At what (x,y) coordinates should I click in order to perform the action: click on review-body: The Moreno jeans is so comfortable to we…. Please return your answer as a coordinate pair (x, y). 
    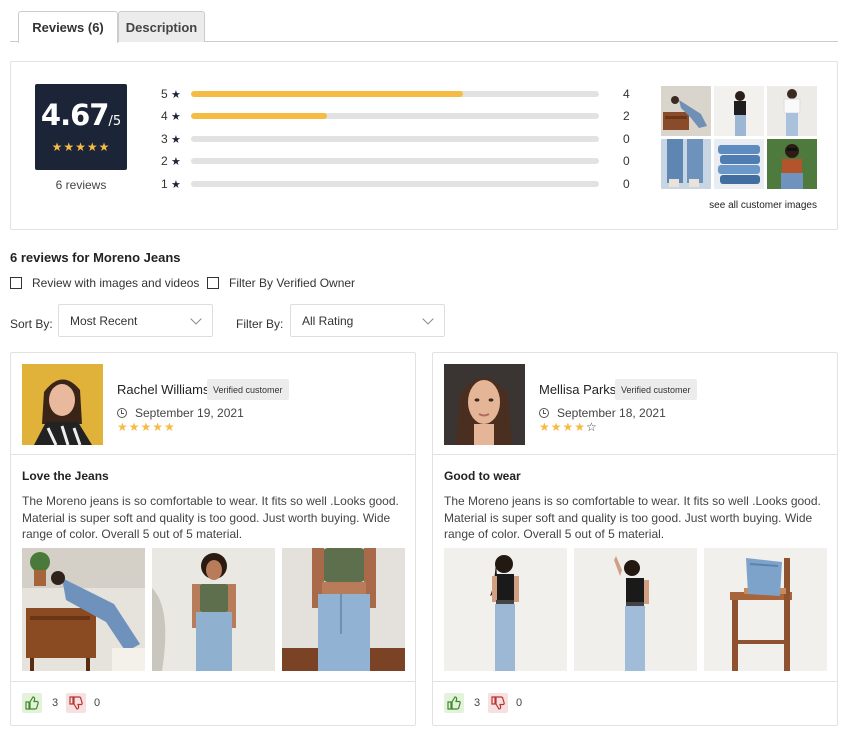
    Looking at the image, I should click on (632, 517).